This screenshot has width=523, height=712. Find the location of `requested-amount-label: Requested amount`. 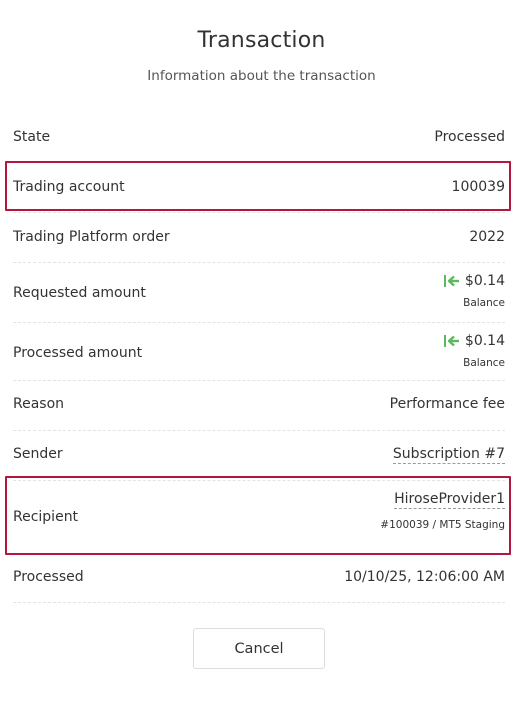

requested-amount-label: Requested amount is located at coordinates (79, 293).